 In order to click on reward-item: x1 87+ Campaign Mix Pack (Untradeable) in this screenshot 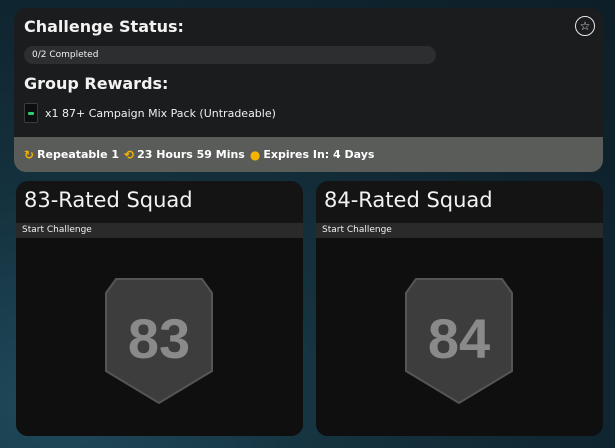, I will do `click(150, 113)`.